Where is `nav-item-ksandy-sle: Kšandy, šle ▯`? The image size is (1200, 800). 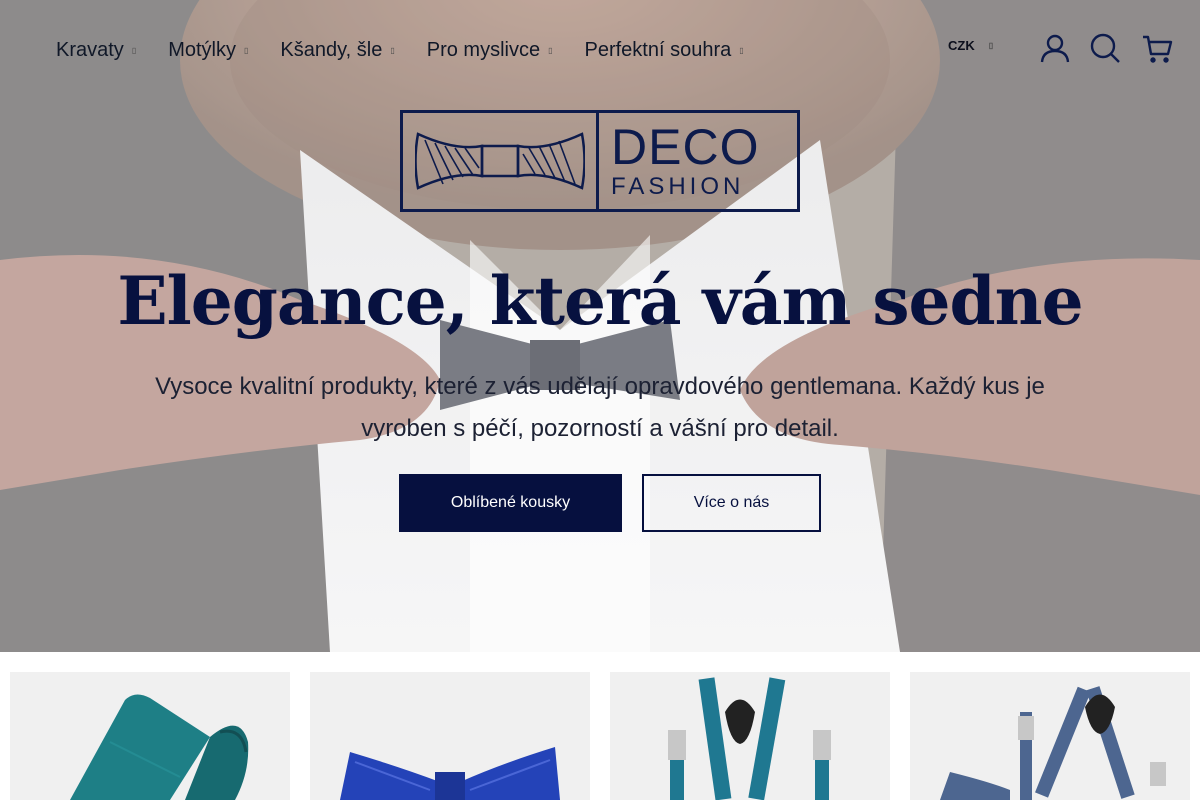 nav-item-ksandy-sle: Kšandy, šle ▯ is located at coordinates (337, 50).